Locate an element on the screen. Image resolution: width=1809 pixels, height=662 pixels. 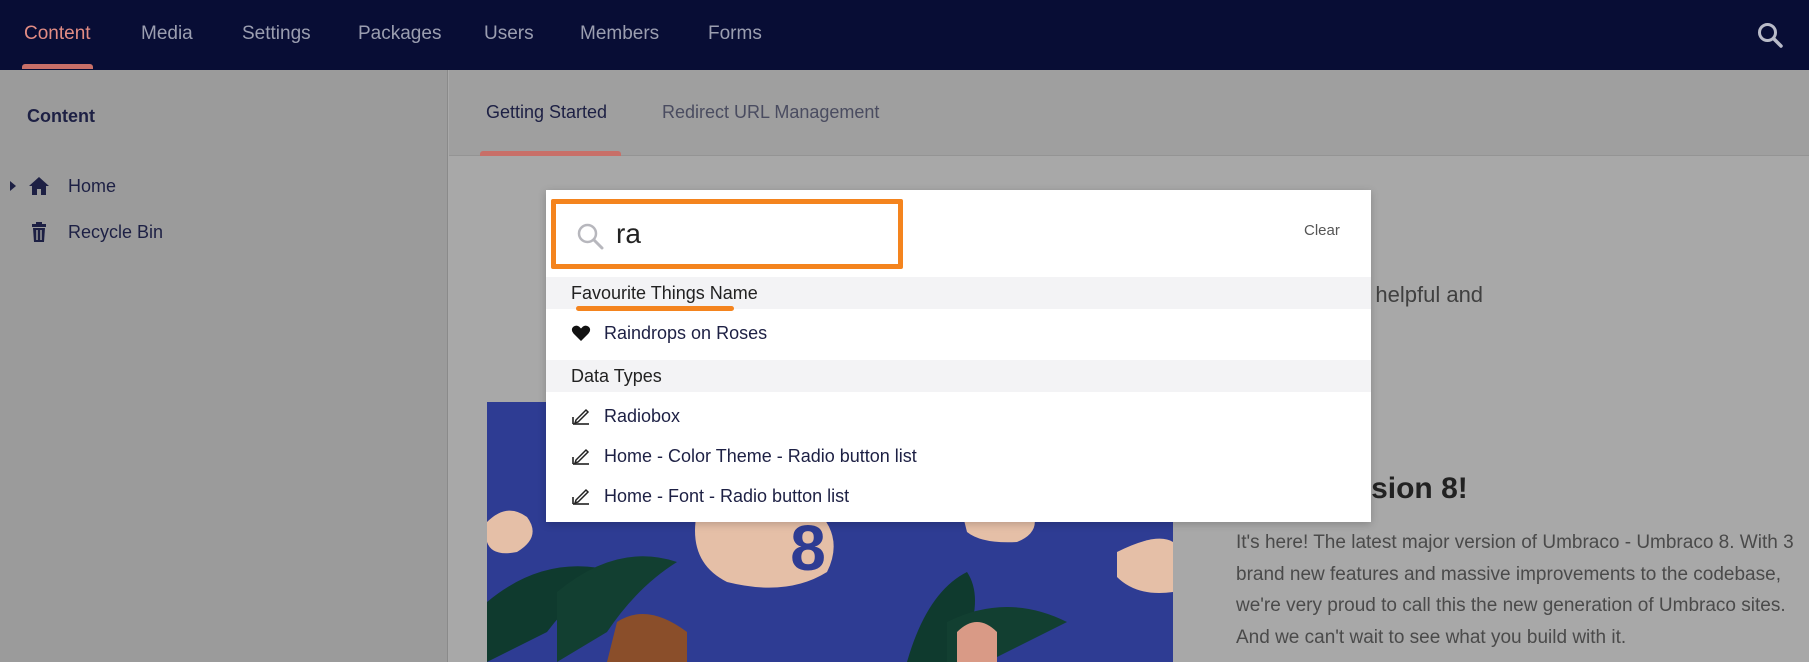
result-label: Raindrops on Roses is located at coordinates (686, 332).